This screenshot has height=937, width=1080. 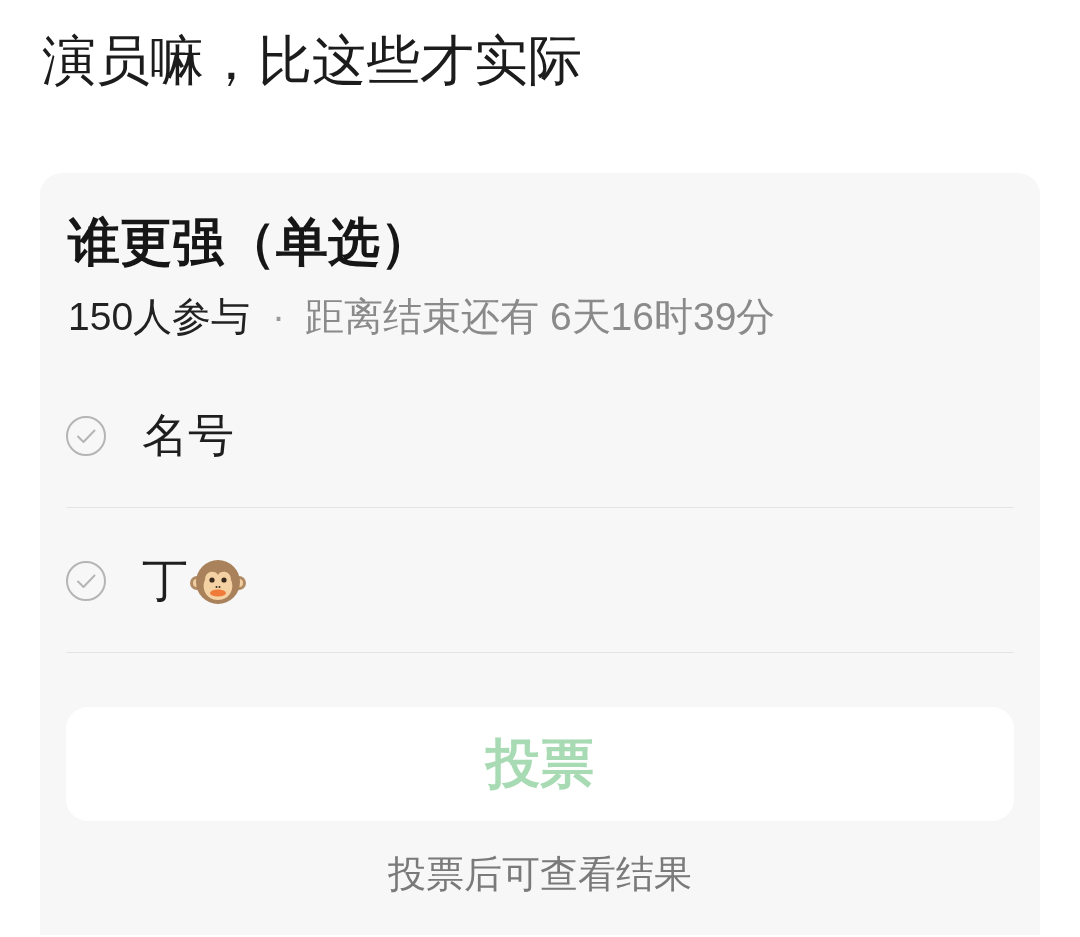 What do you see at coordinates (540, 316) in the screenshot?
I see `time-remaining: 距离结束还有 6天16时39分` at bounding box center [540, 316].